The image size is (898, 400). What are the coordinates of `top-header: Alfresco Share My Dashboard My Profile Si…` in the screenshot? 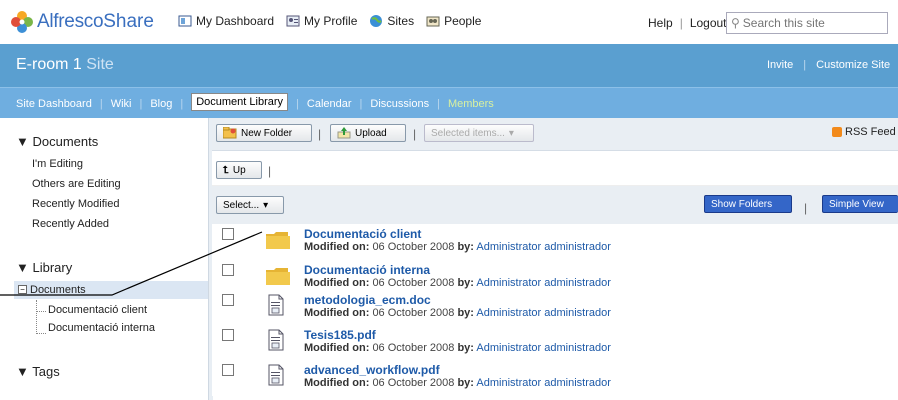 It's located at (449, 22).